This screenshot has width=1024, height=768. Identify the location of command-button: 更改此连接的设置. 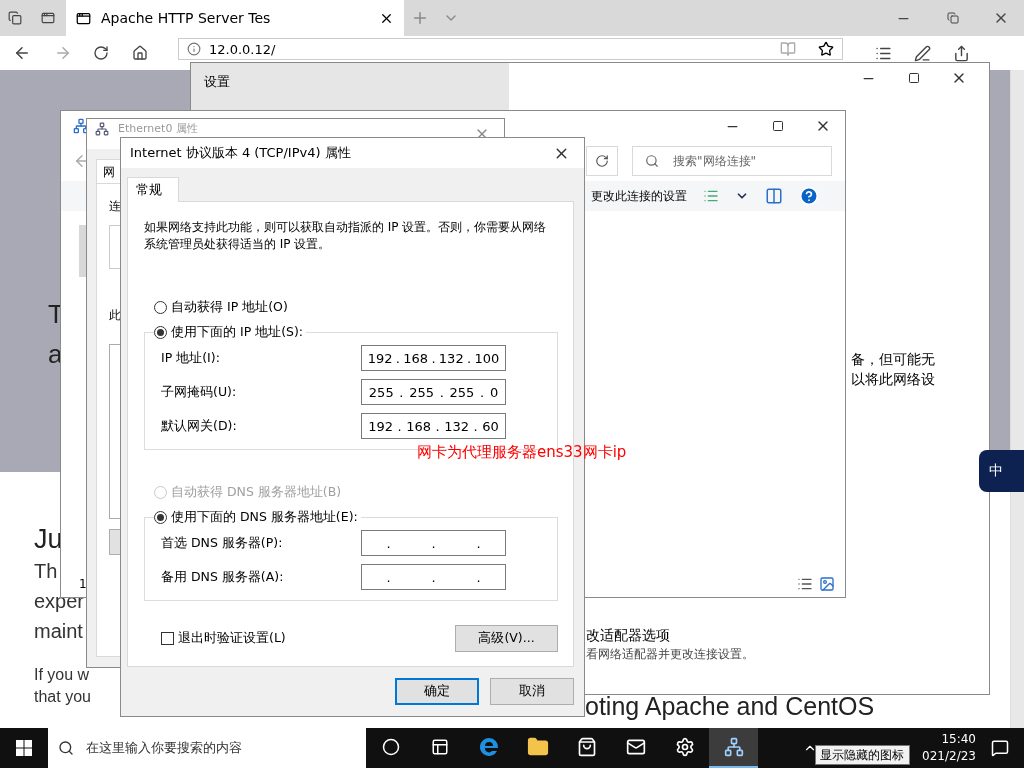
(639, 196).